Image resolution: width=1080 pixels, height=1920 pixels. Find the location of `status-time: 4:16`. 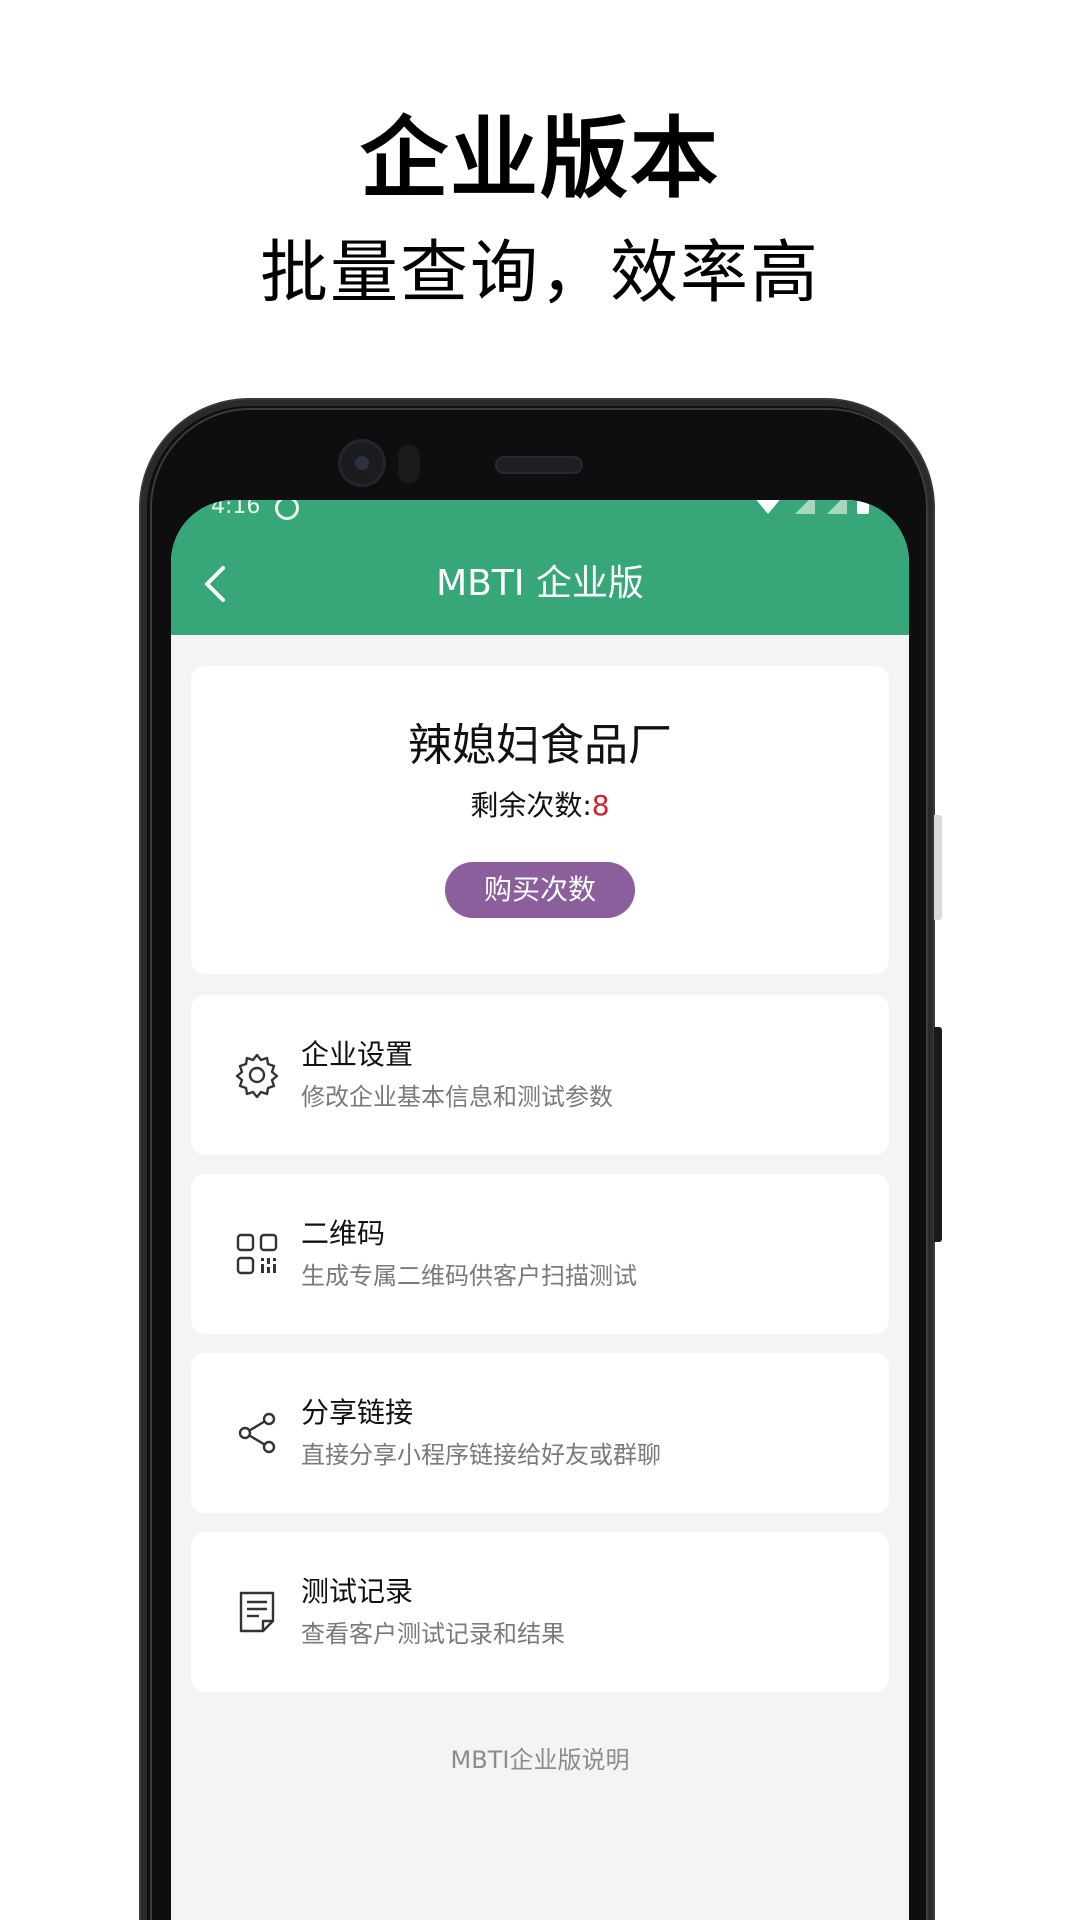

status-time: 4:16 is located at coordinates (236, 509).